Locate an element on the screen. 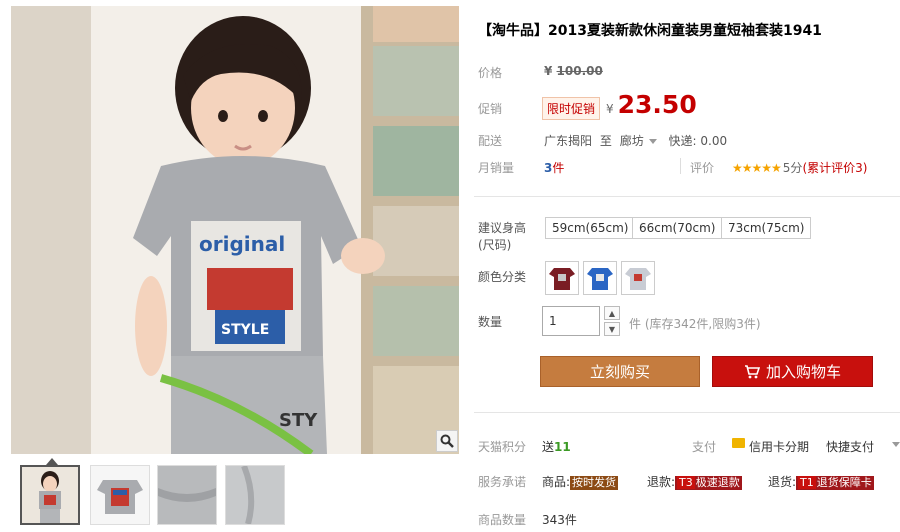 The width and height of the screenshot is (900, 532). size-option-66cm: 66cm(70cm) is located at coordinates (677, 228).